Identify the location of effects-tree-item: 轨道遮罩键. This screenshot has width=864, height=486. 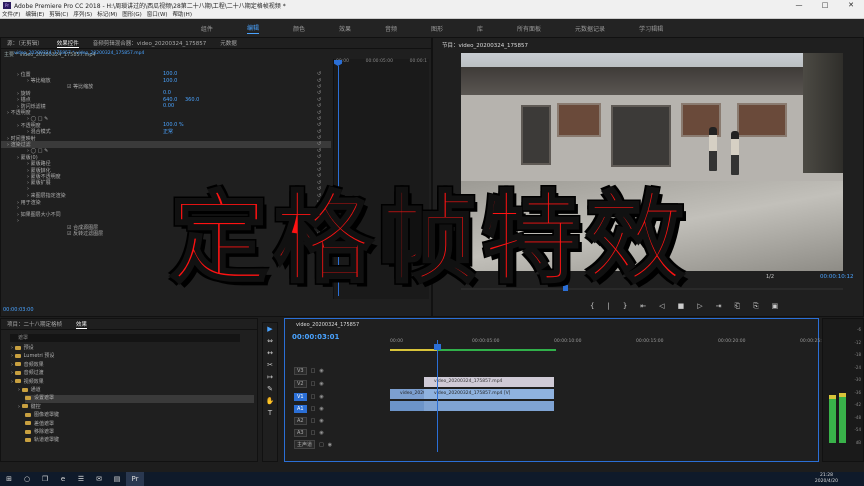
(139, 441).